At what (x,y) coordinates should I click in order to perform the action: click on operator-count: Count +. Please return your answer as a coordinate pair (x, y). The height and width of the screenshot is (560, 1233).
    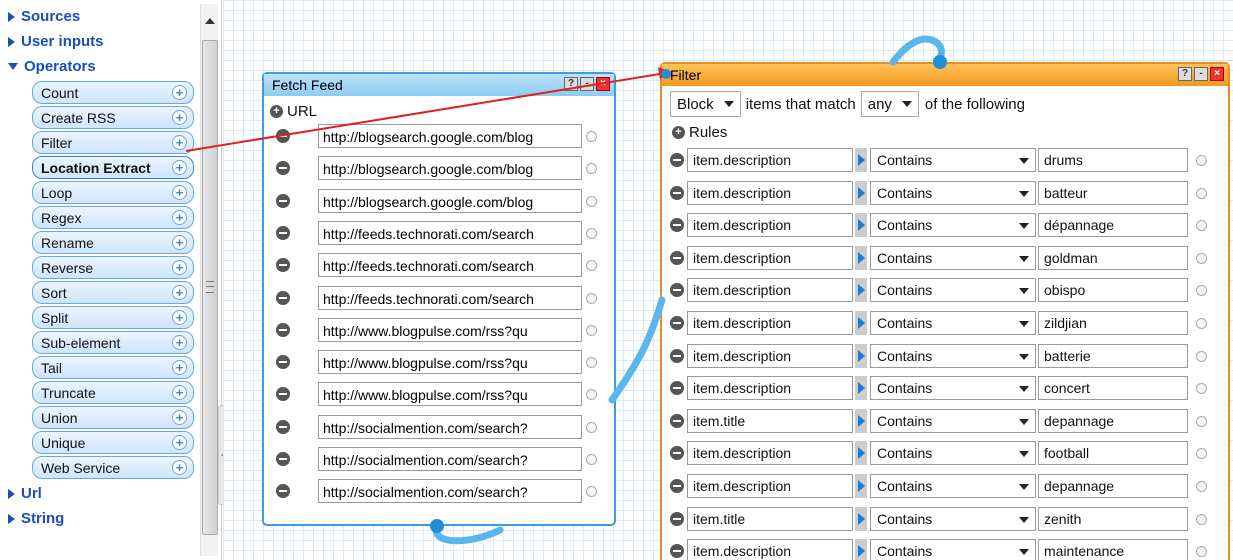
    Looking at the image, I should click on (113, 92).